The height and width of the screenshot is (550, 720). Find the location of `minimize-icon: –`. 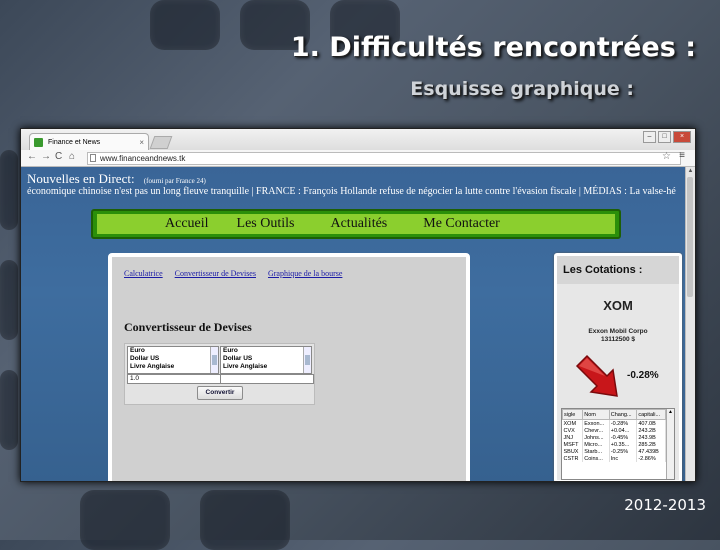

minimize-icon: – is located at coordinates (649, 137).